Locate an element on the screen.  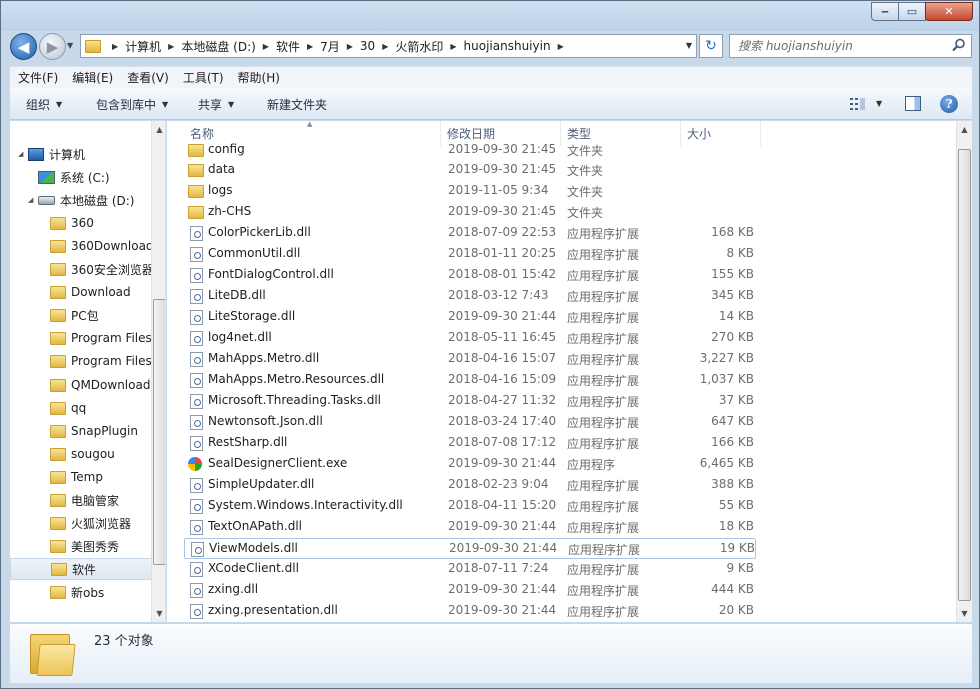
nav-item: sougou is located at coordinates (83, 454).